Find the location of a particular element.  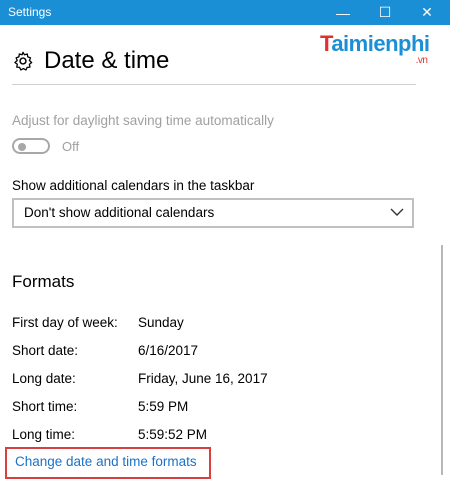

minimize-button: — is located at coordinates (343, 12).